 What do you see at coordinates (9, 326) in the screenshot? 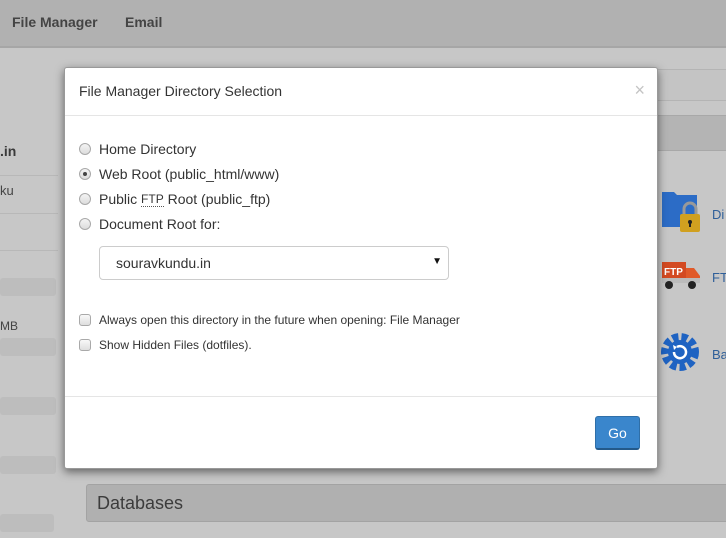
I see `stats-size: MB` at bounding box center [9, 326].